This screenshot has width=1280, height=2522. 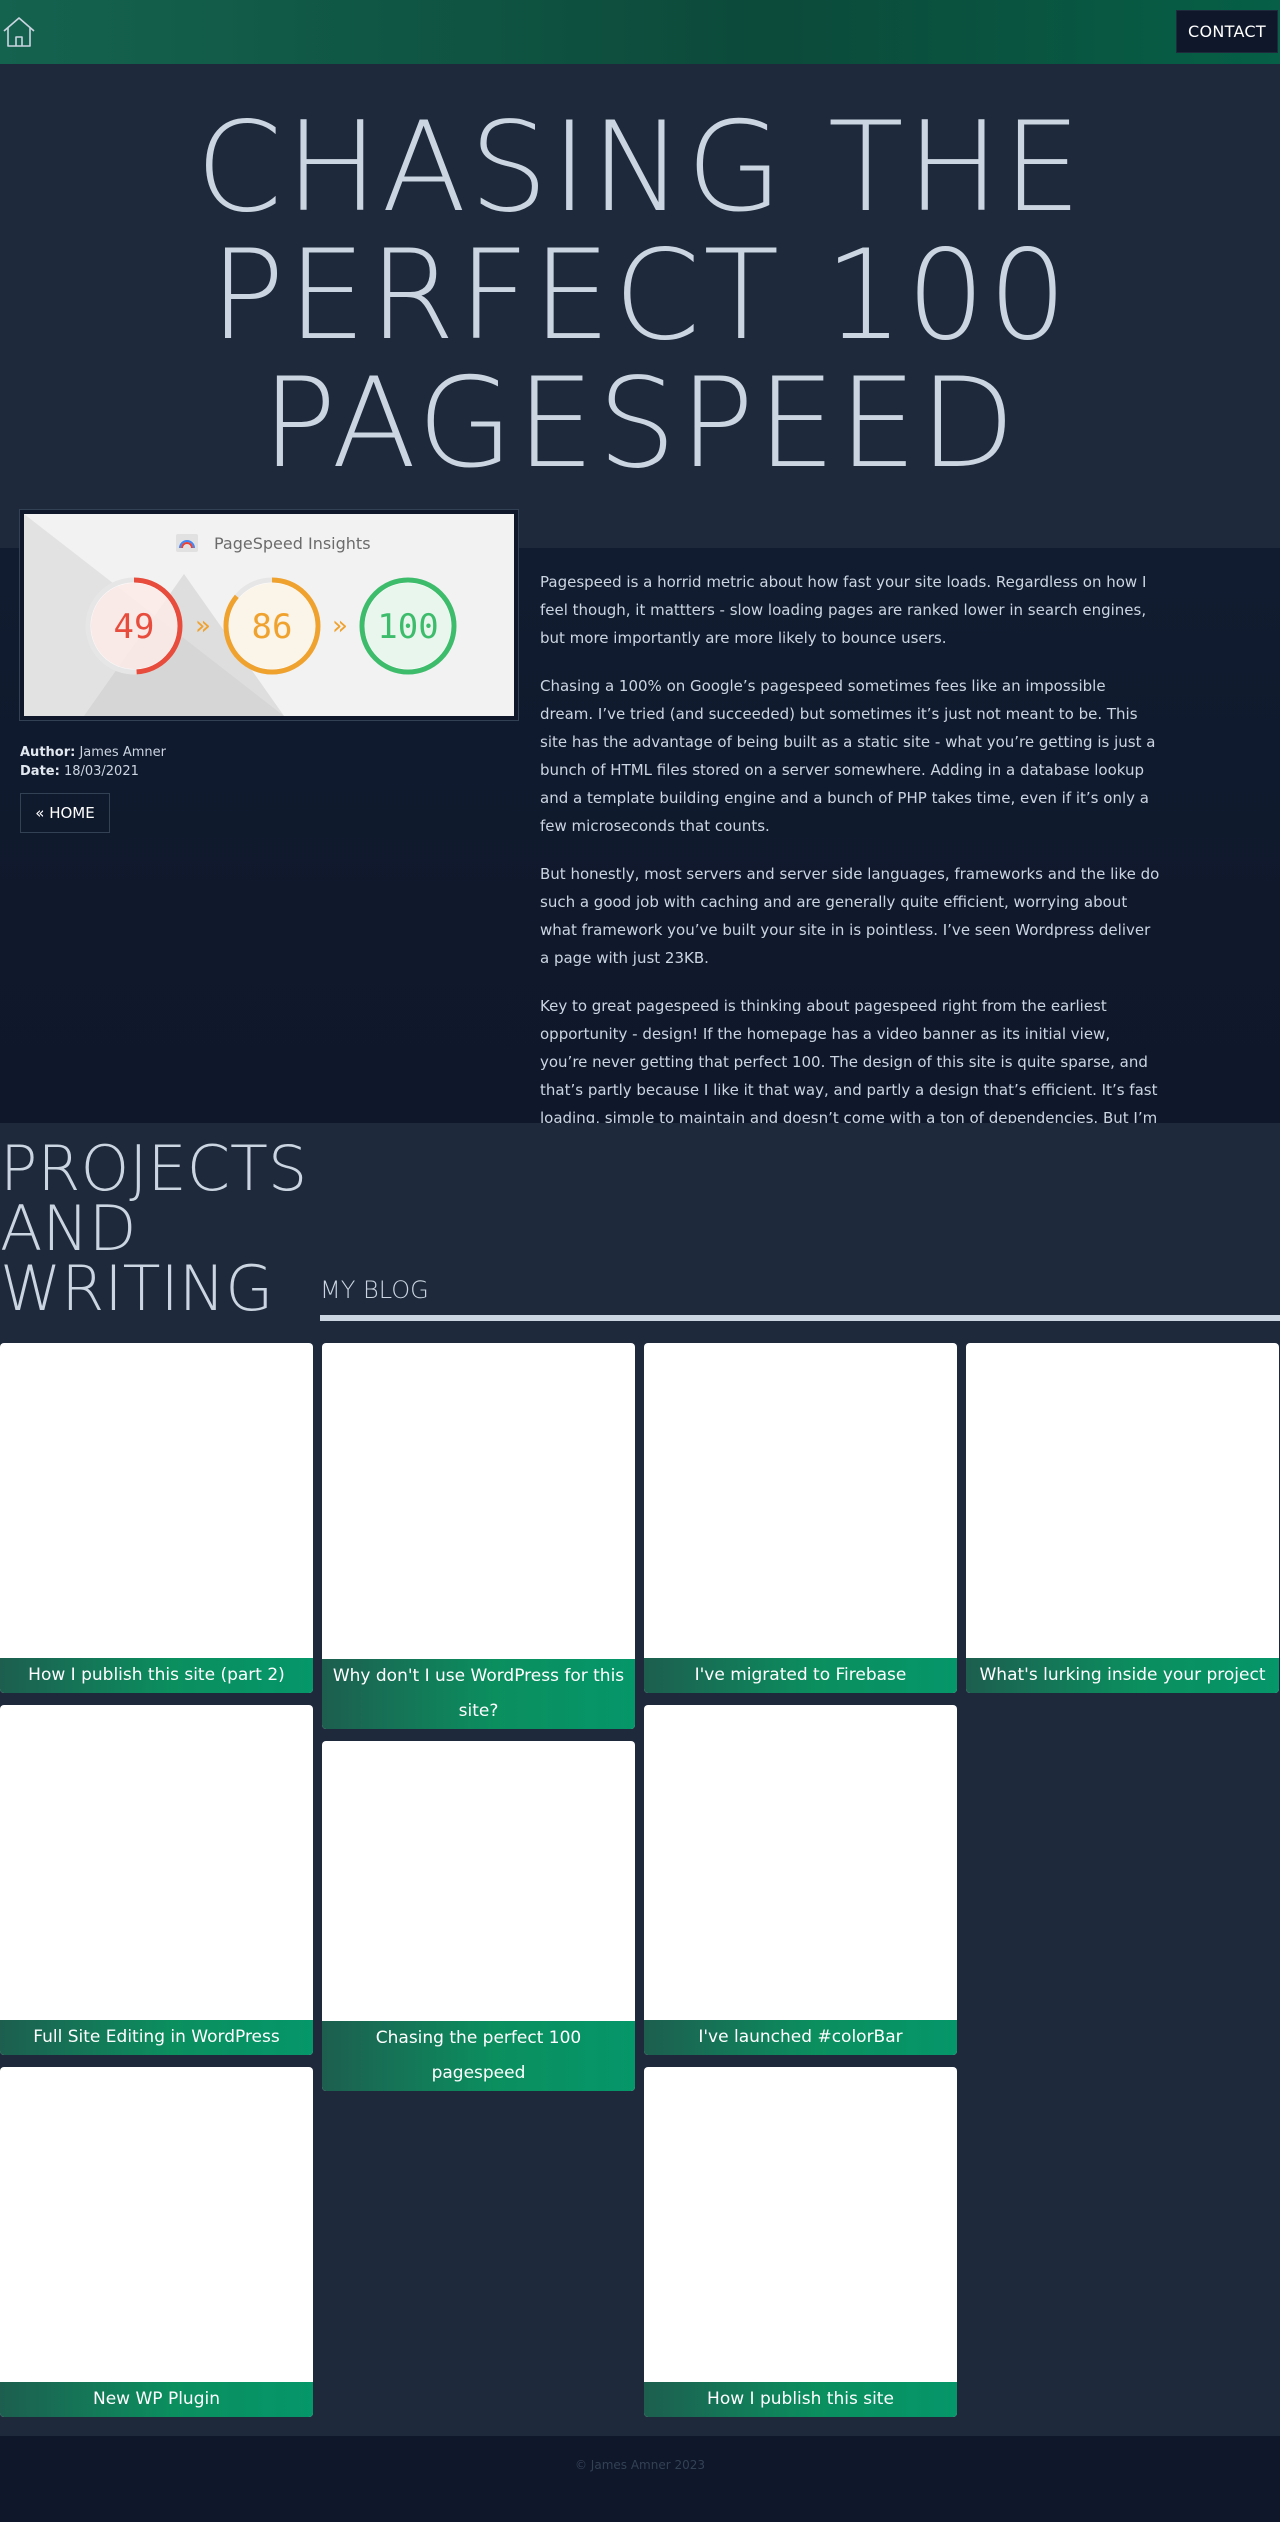 I want to click on blog-card-title: How I publish this site (part 2), so click(x=156, y=1675).